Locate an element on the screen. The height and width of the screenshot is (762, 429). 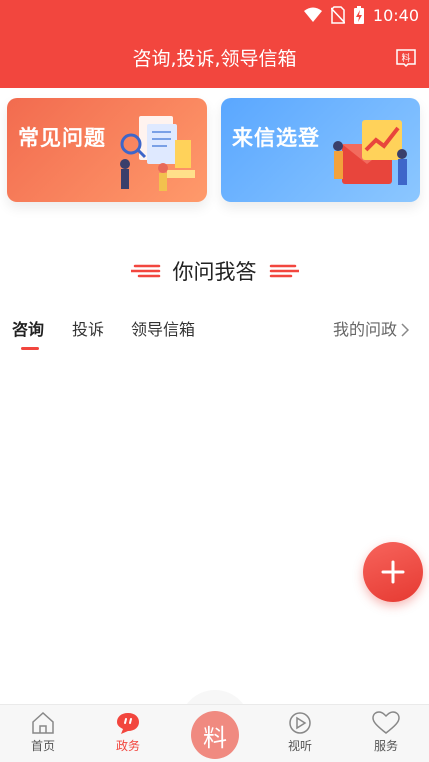
app-header: 10:40 咨询,投诉,领导信箱 料 is located at coordinates (214, 44).